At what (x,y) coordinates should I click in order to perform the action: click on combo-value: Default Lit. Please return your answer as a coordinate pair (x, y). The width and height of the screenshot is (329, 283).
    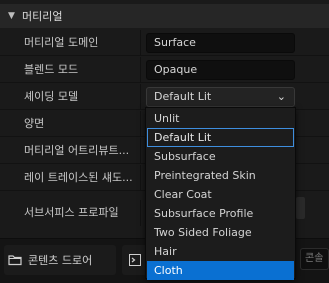
    Looking at the image, I should click on (183, 96).